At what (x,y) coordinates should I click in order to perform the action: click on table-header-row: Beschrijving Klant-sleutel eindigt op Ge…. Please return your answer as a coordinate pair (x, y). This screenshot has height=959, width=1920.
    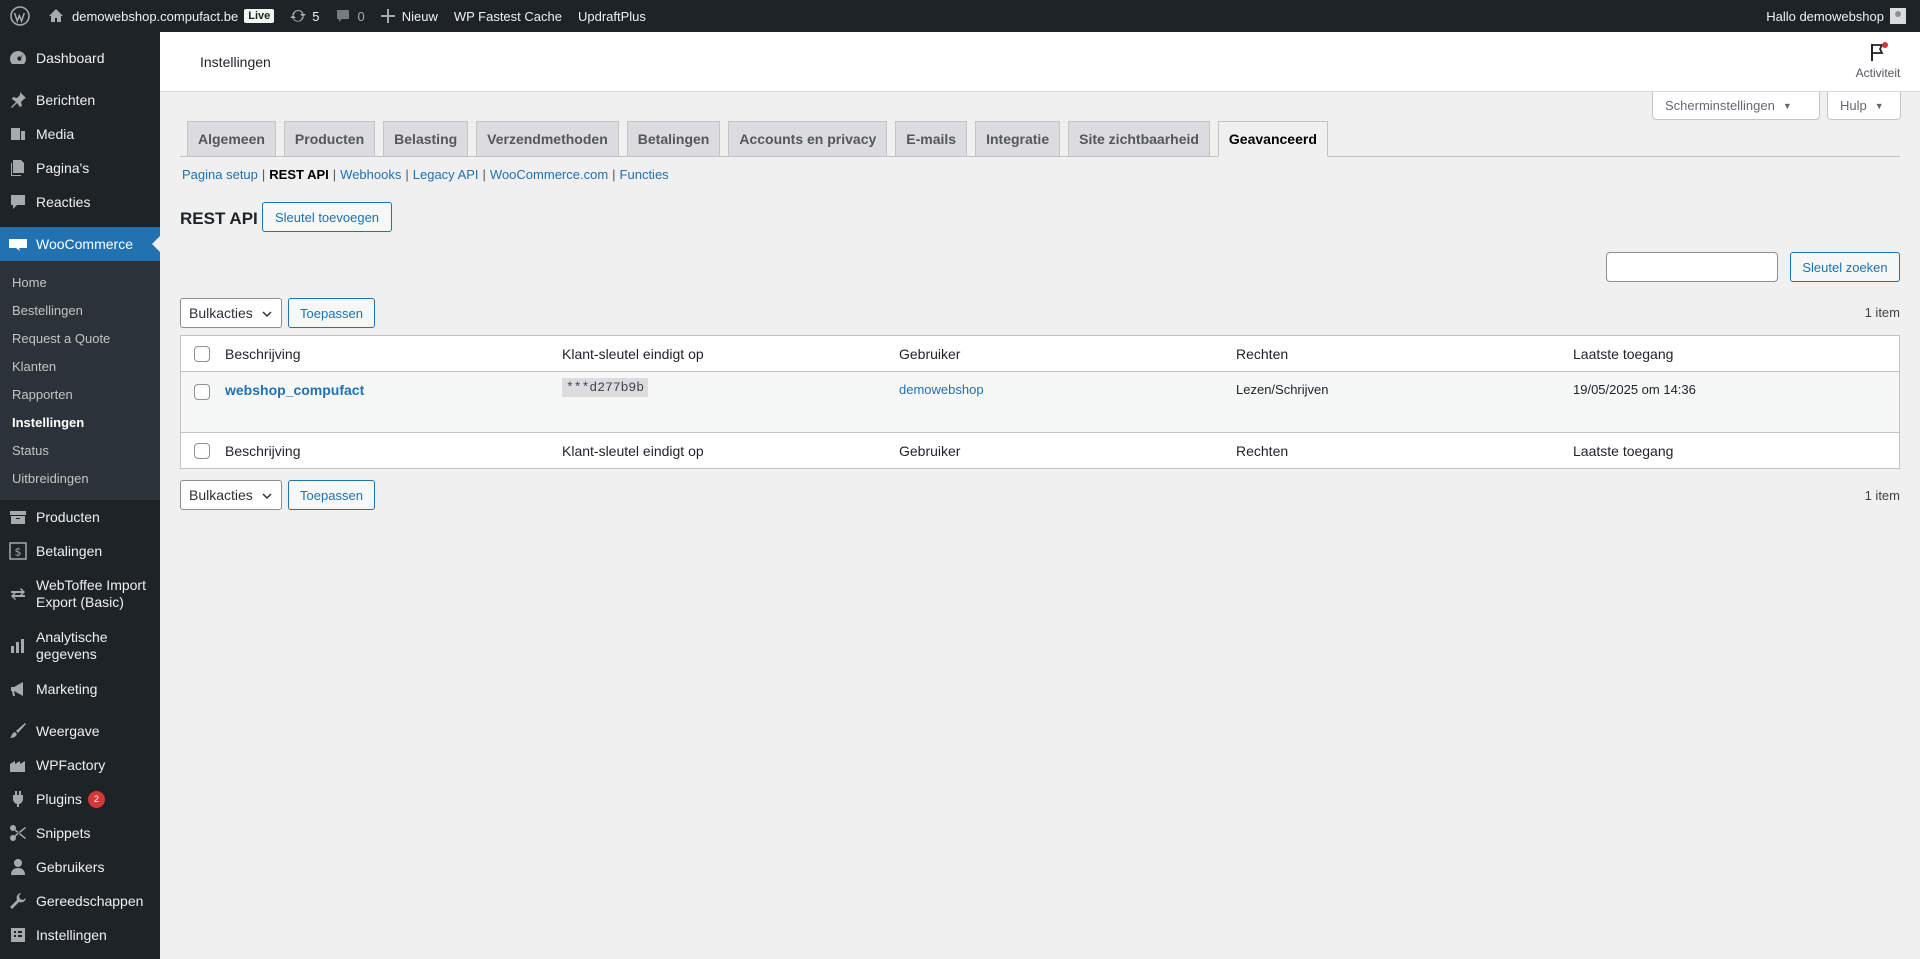
    Looking at the image, I should click on (1040, 354).